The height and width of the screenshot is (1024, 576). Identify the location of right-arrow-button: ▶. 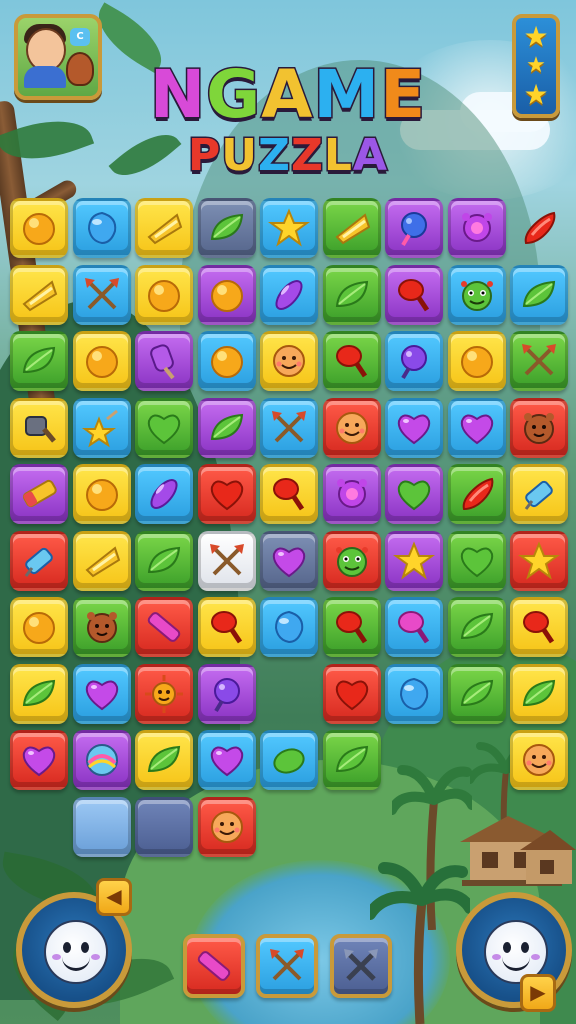
(538, 993).